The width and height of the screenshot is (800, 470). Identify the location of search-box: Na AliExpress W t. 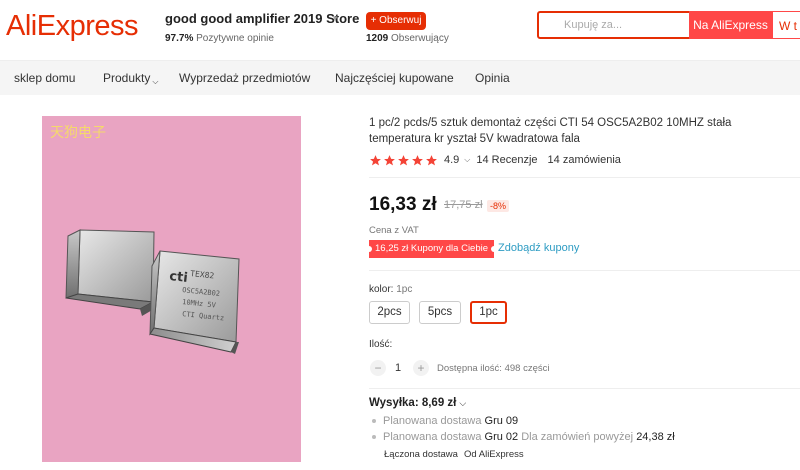
(668, 25).